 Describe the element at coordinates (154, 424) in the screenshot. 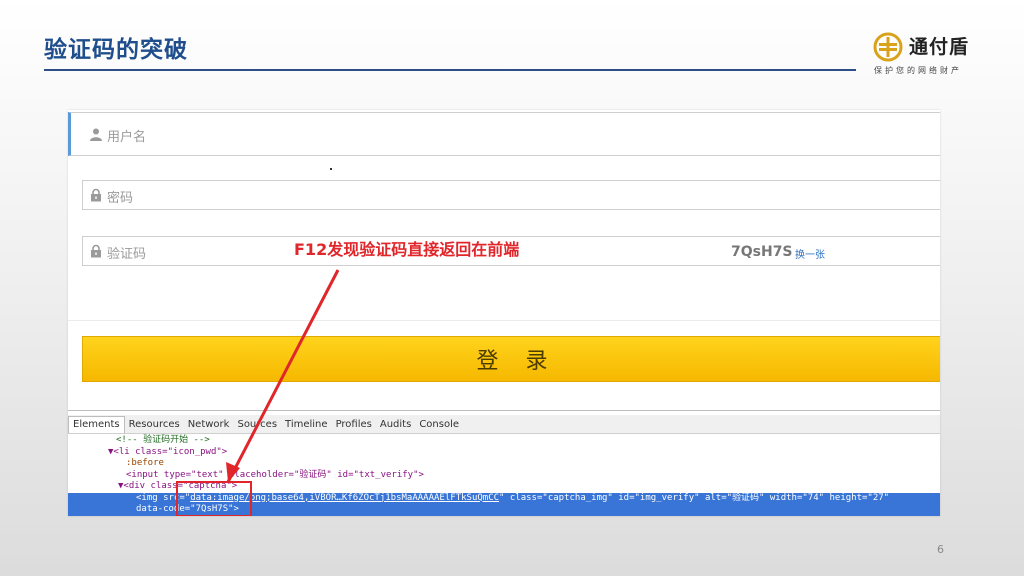

I see `tab-resources: Resources` at that location.